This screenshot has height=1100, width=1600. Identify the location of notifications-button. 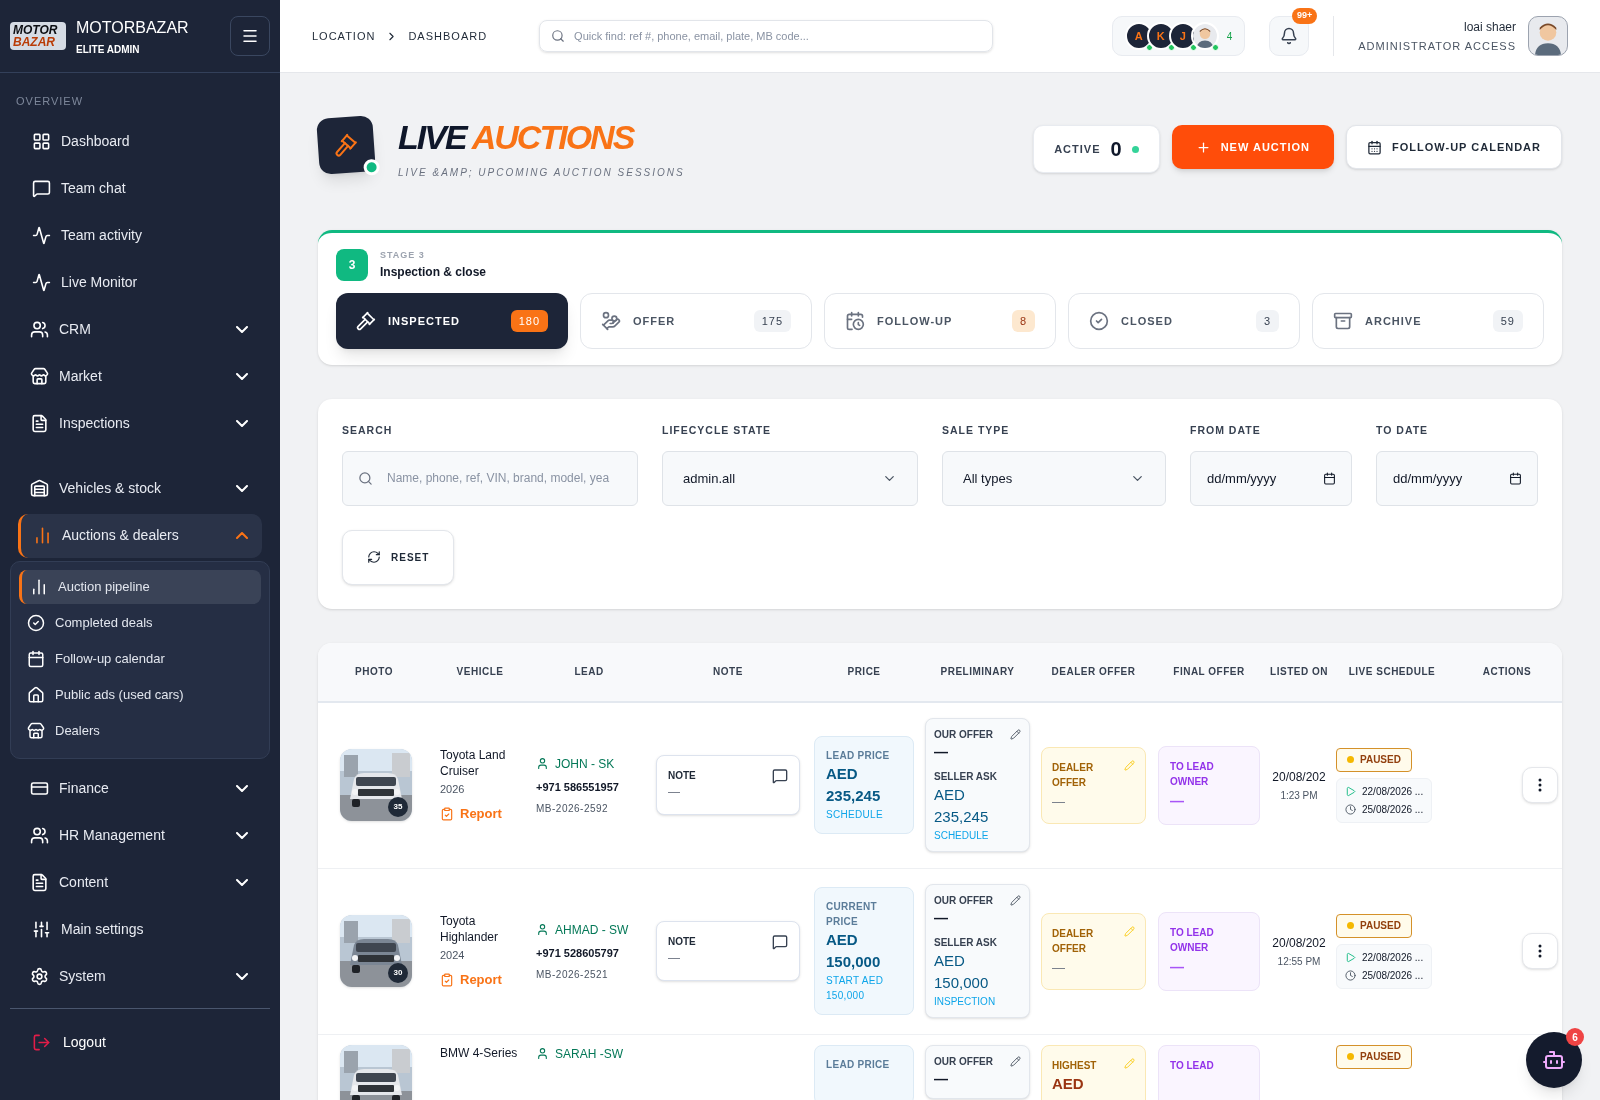
(1289, 36).